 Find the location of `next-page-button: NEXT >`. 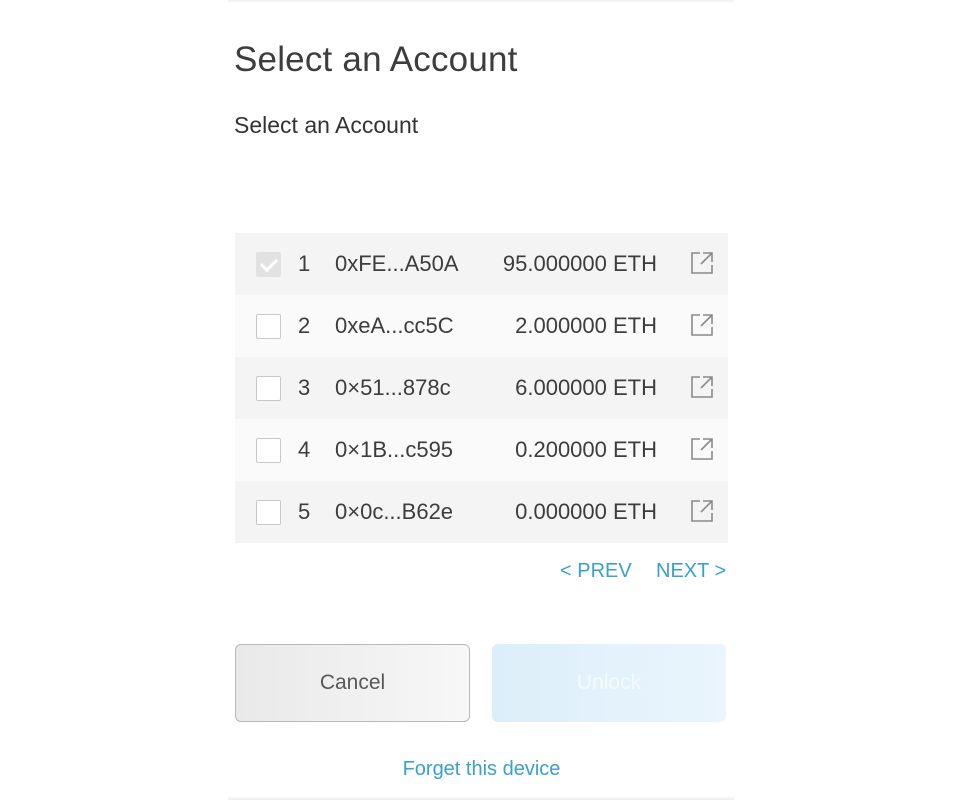

next-page-button: NEXT > is located at coordinates (691, 571).